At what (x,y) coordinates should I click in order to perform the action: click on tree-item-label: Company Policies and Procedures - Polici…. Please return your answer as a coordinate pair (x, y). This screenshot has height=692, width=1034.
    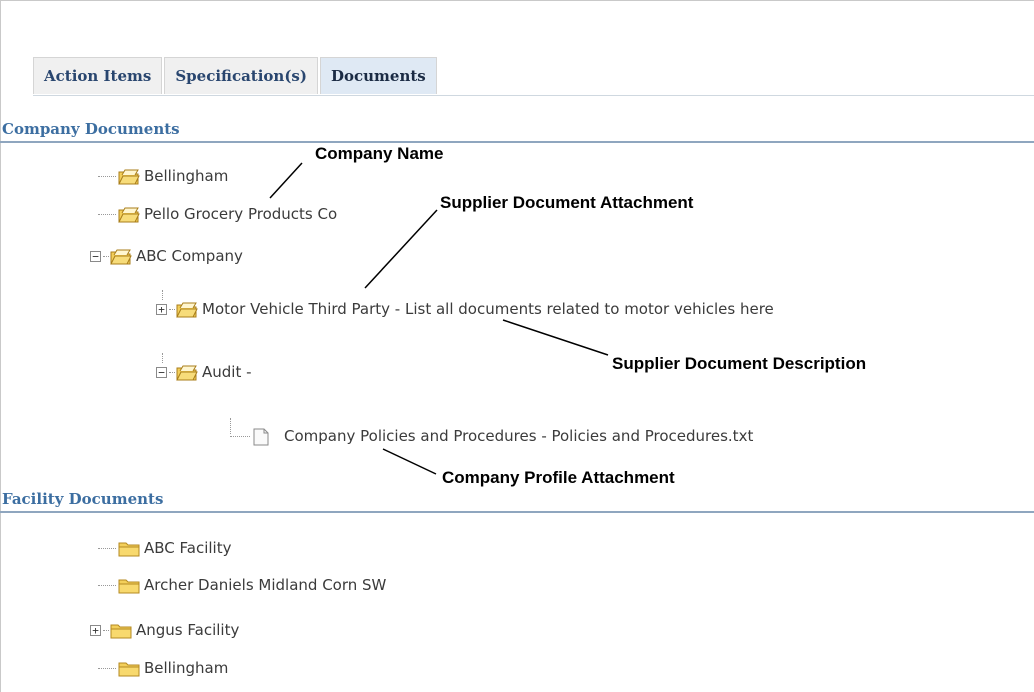
    Looking at the image, I should click on (518, 436).